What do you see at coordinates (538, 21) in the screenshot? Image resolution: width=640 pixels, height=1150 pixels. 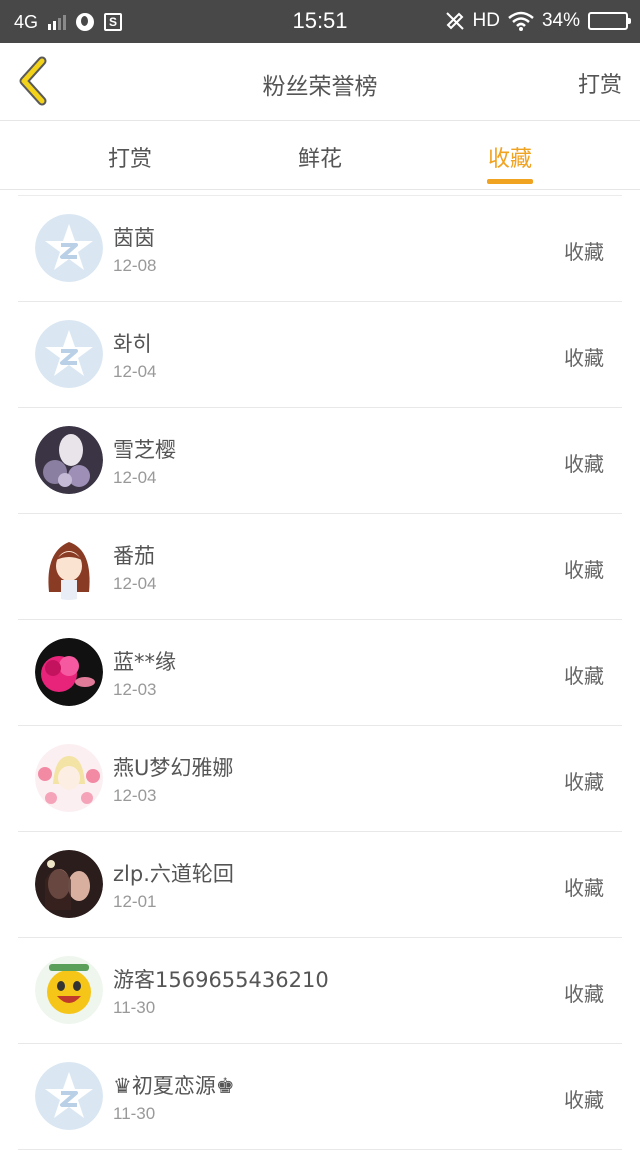 I see `status-right: HD 34%` at bounding box center [538, 21].